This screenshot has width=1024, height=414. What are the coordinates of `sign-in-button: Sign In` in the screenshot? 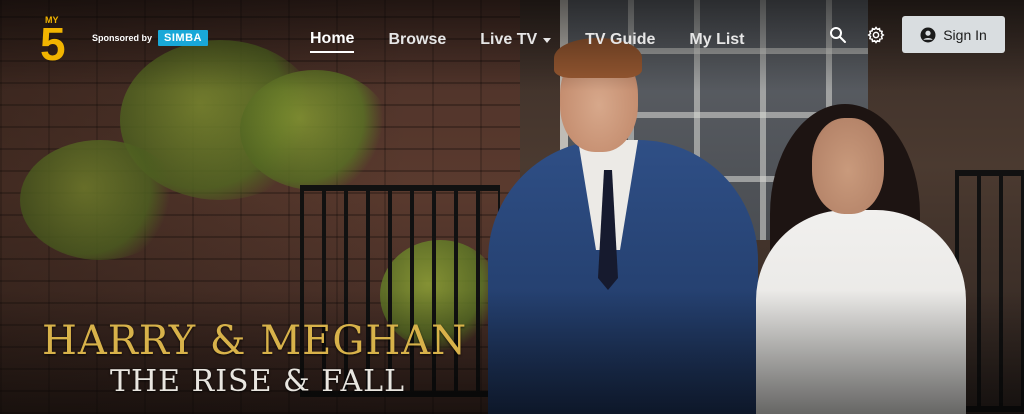 It's located at (953, 34).